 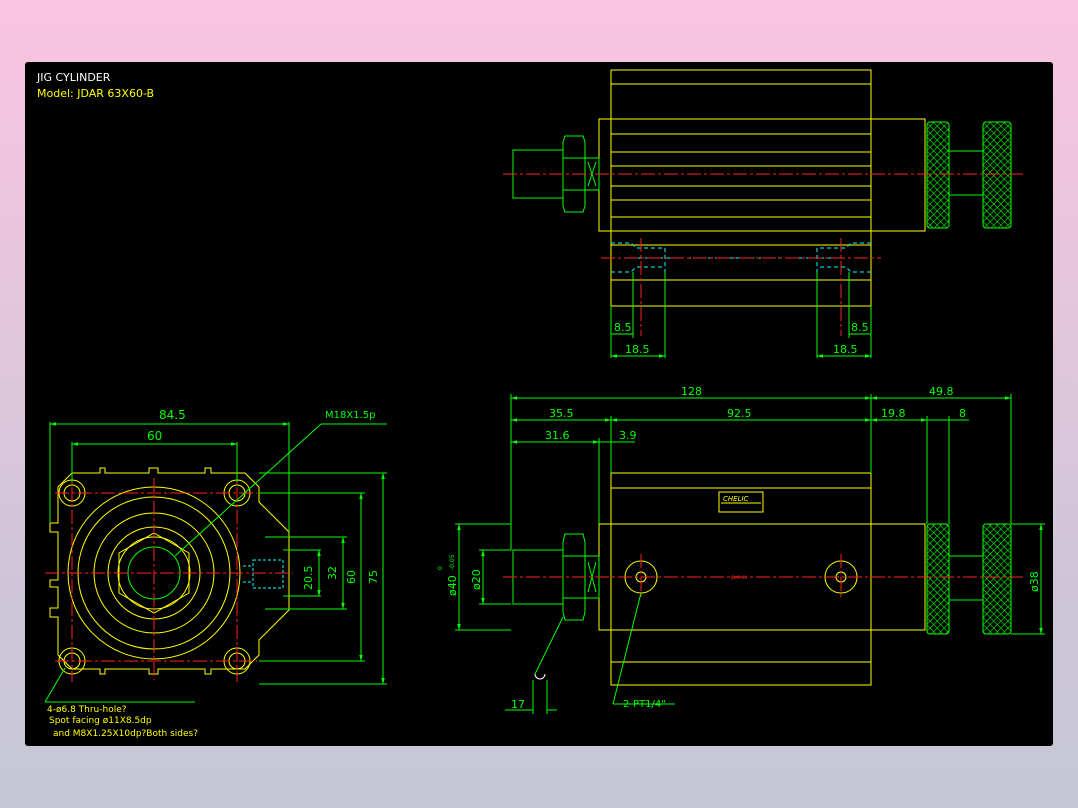 What do you see at coordinates (1034, 581) in the screenshot?
I see `dim-front-dia38: ø38` at bounding box center [1034, 581].